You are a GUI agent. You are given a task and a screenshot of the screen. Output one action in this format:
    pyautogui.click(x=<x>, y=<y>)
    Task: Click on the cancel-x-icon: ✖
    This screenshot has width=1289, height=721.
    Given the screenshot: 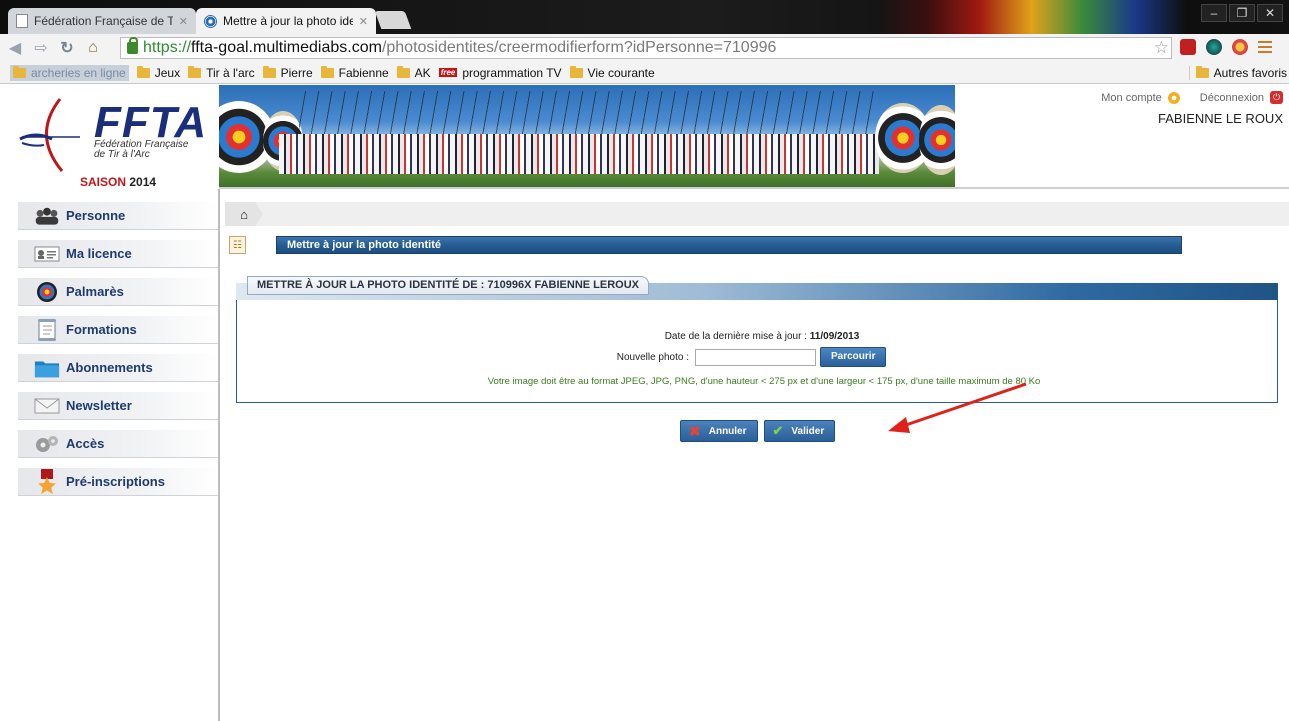 What is the action you would take?
    pyautogui.click(x=695, y=431)
    